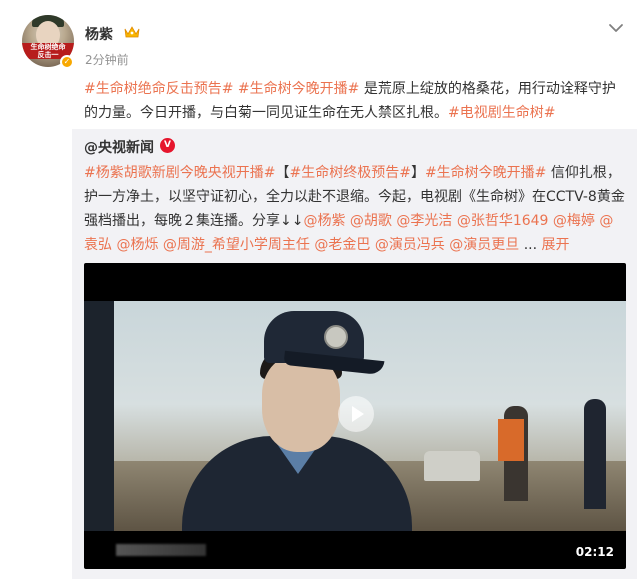 The width and height of the screenshot is (637, 579). I want to click on text-segment: 】, so click(417, 173).